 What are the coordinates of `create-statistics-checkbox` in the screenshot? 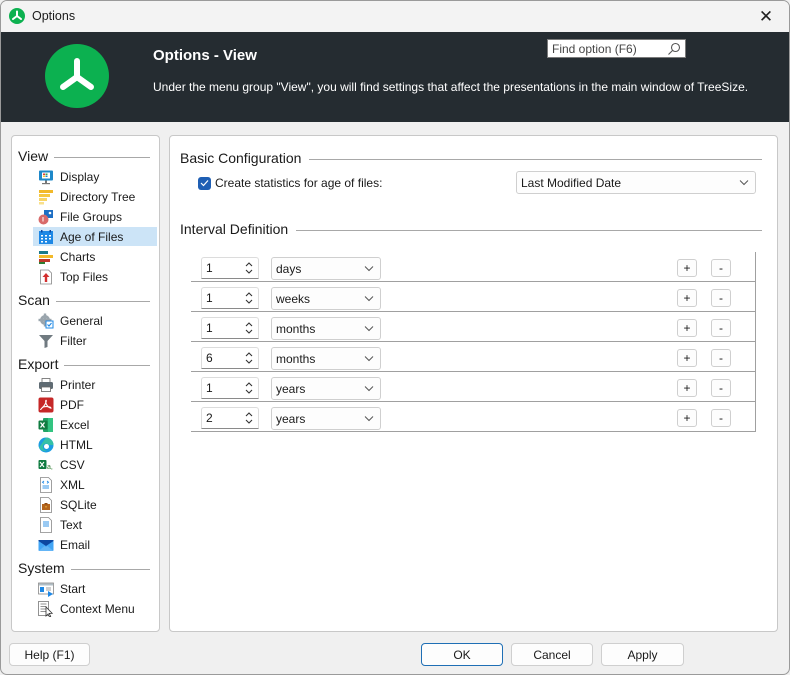 It's located at (204, 183).